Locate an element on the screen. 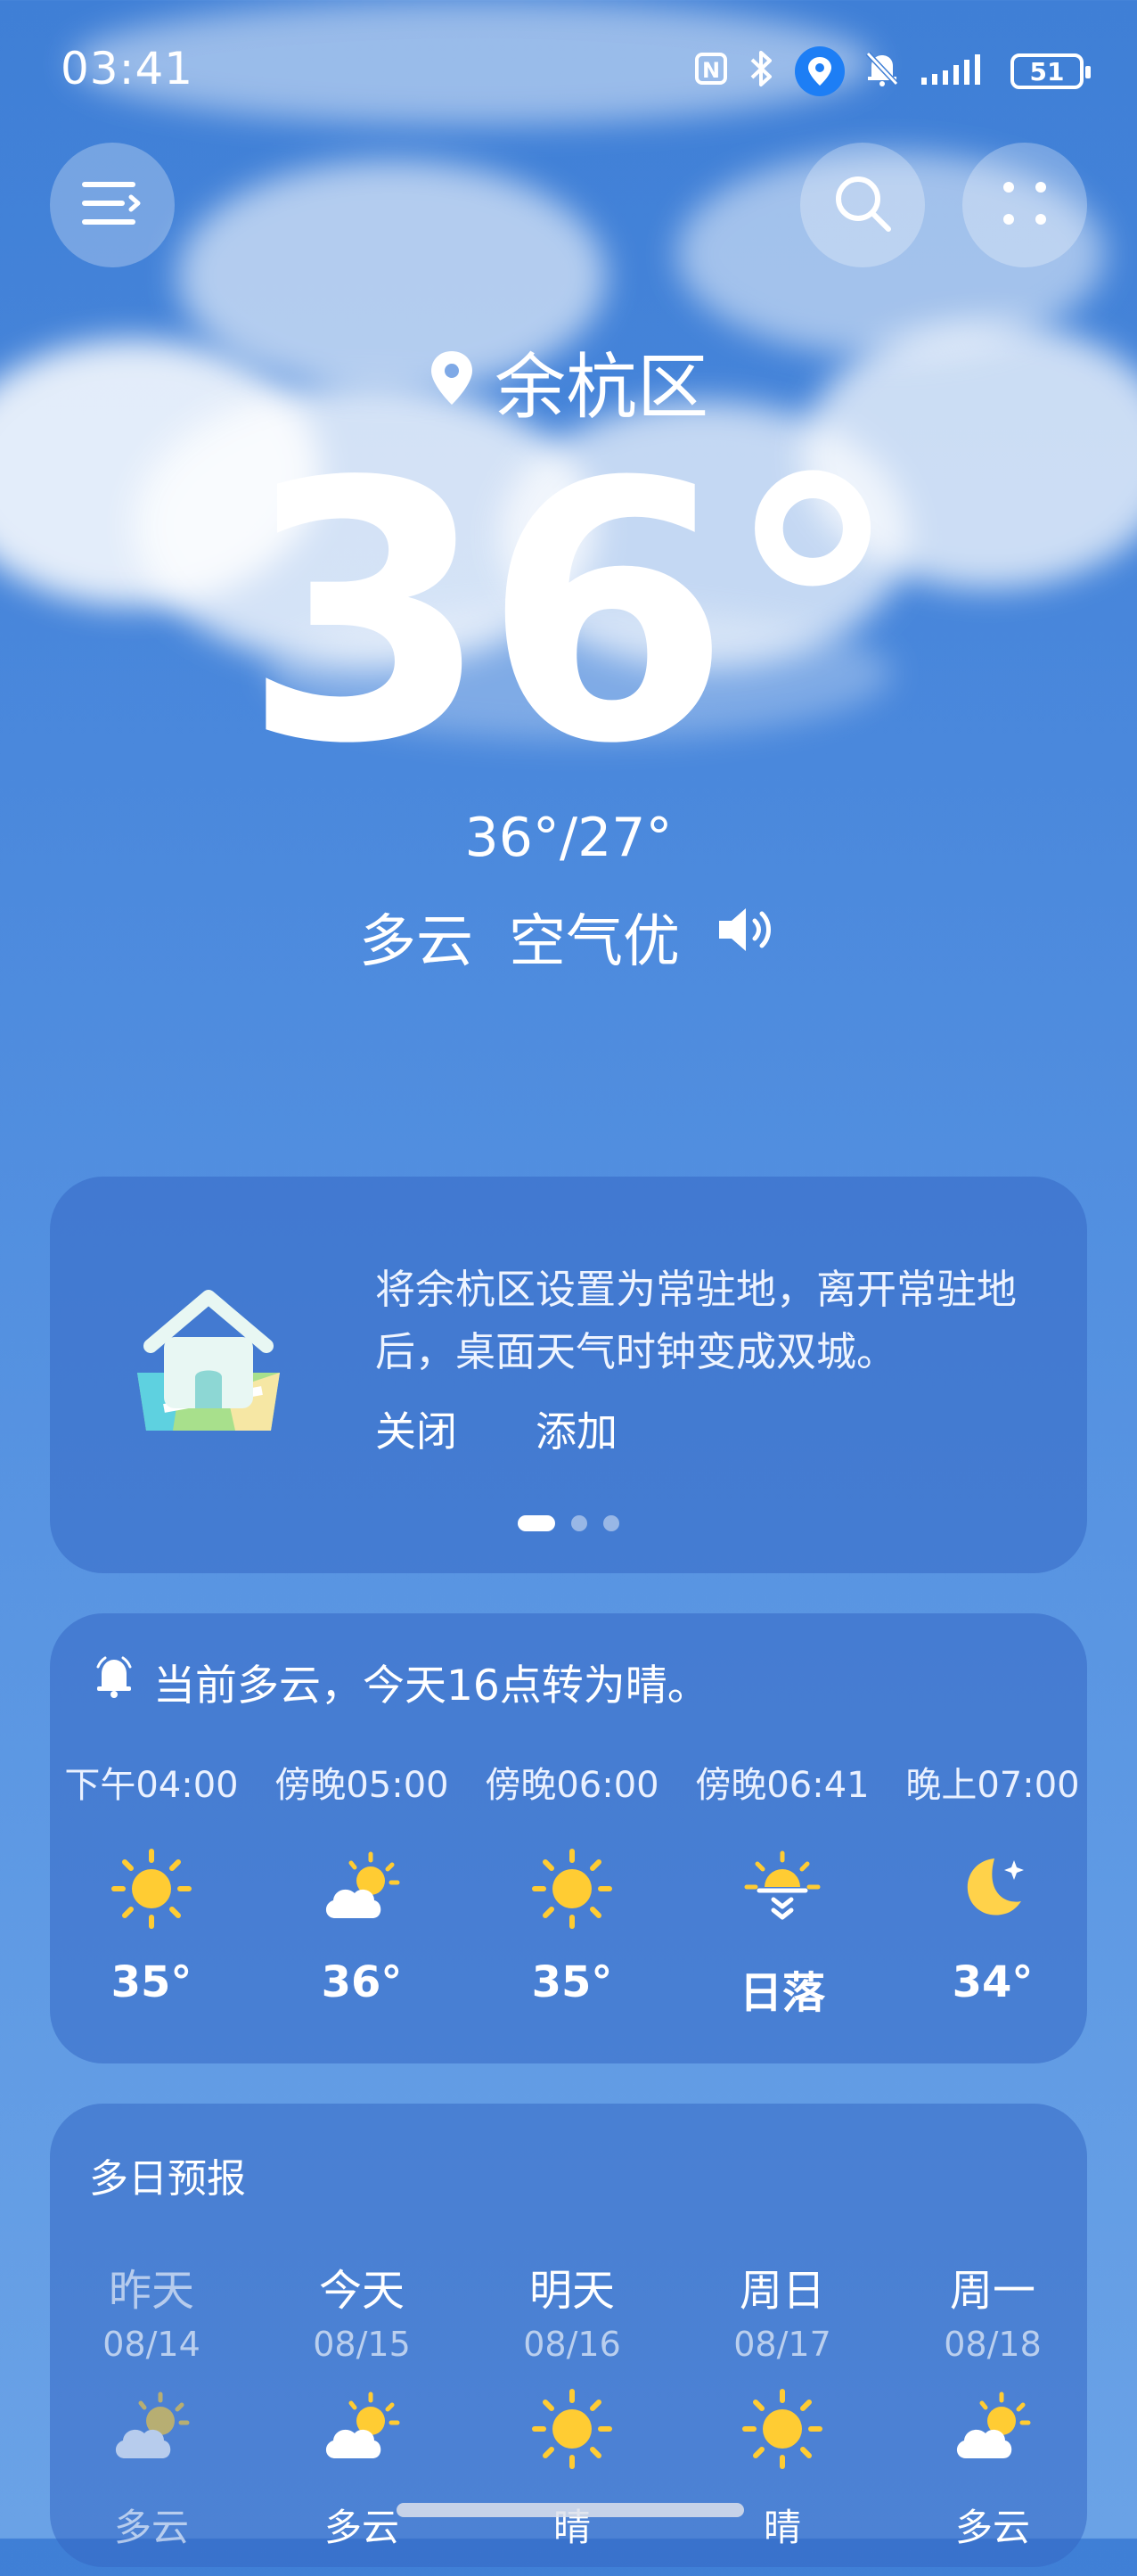 The width and height of the screenshot is (1137, 2576). hour-item: 傍晚06:00 35° is located at coordinates (572, 1881).